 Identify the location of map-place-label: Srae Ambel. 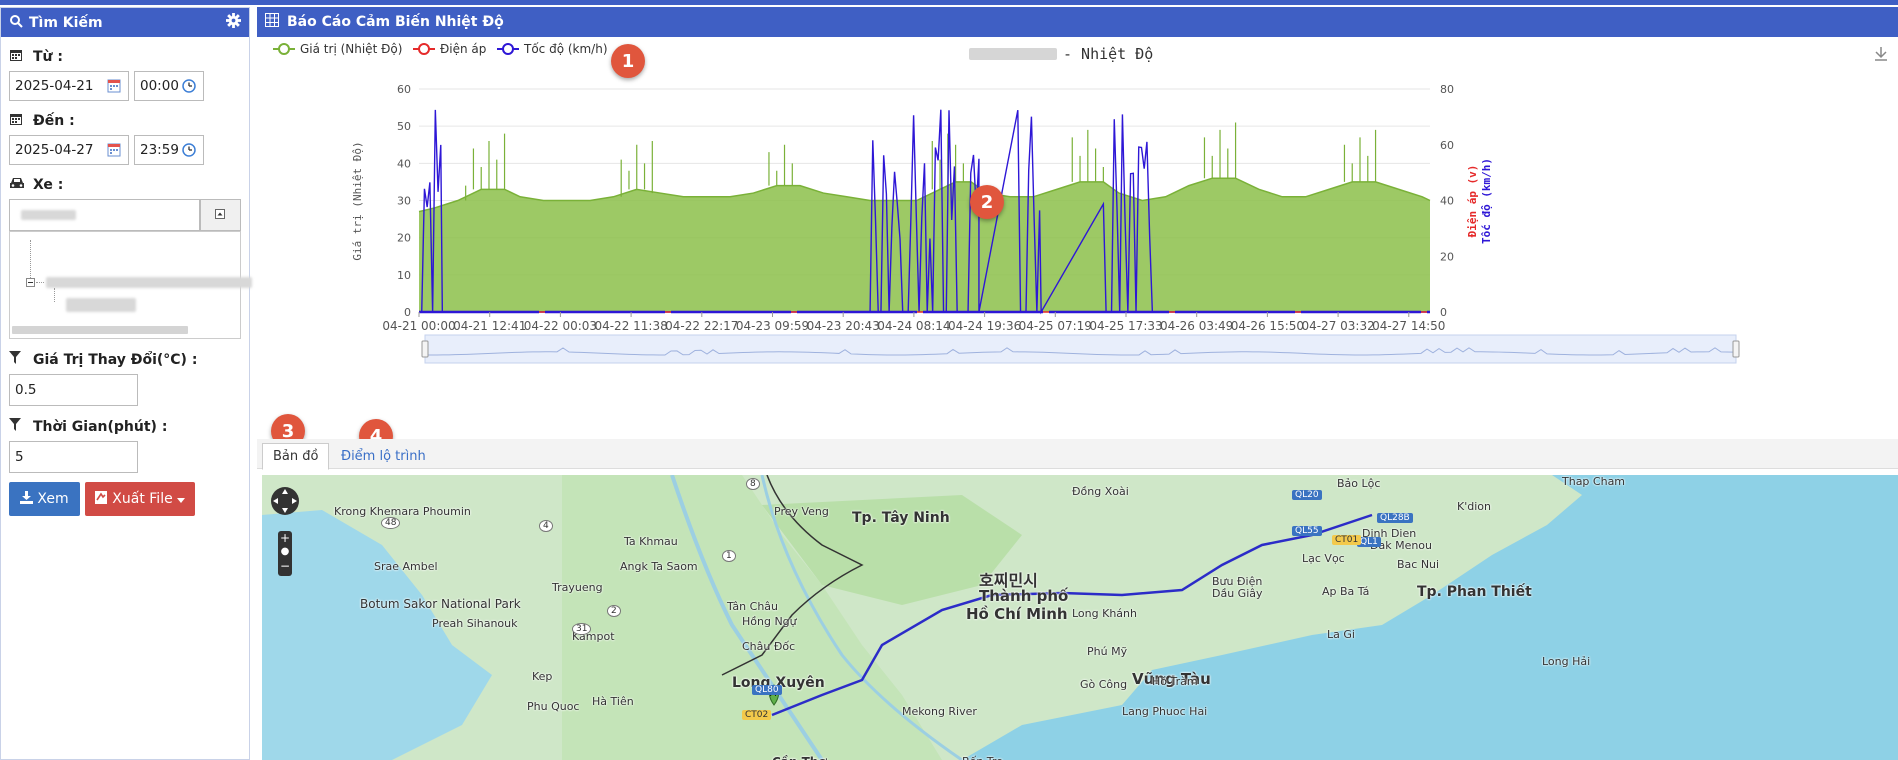
(406, 566).